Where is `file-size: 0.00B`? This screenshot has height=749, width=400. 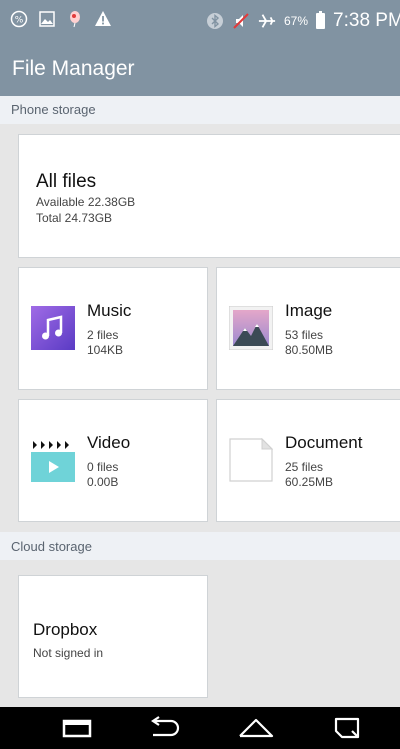
file-size: 0.00B is located at coordinates (103, 482).